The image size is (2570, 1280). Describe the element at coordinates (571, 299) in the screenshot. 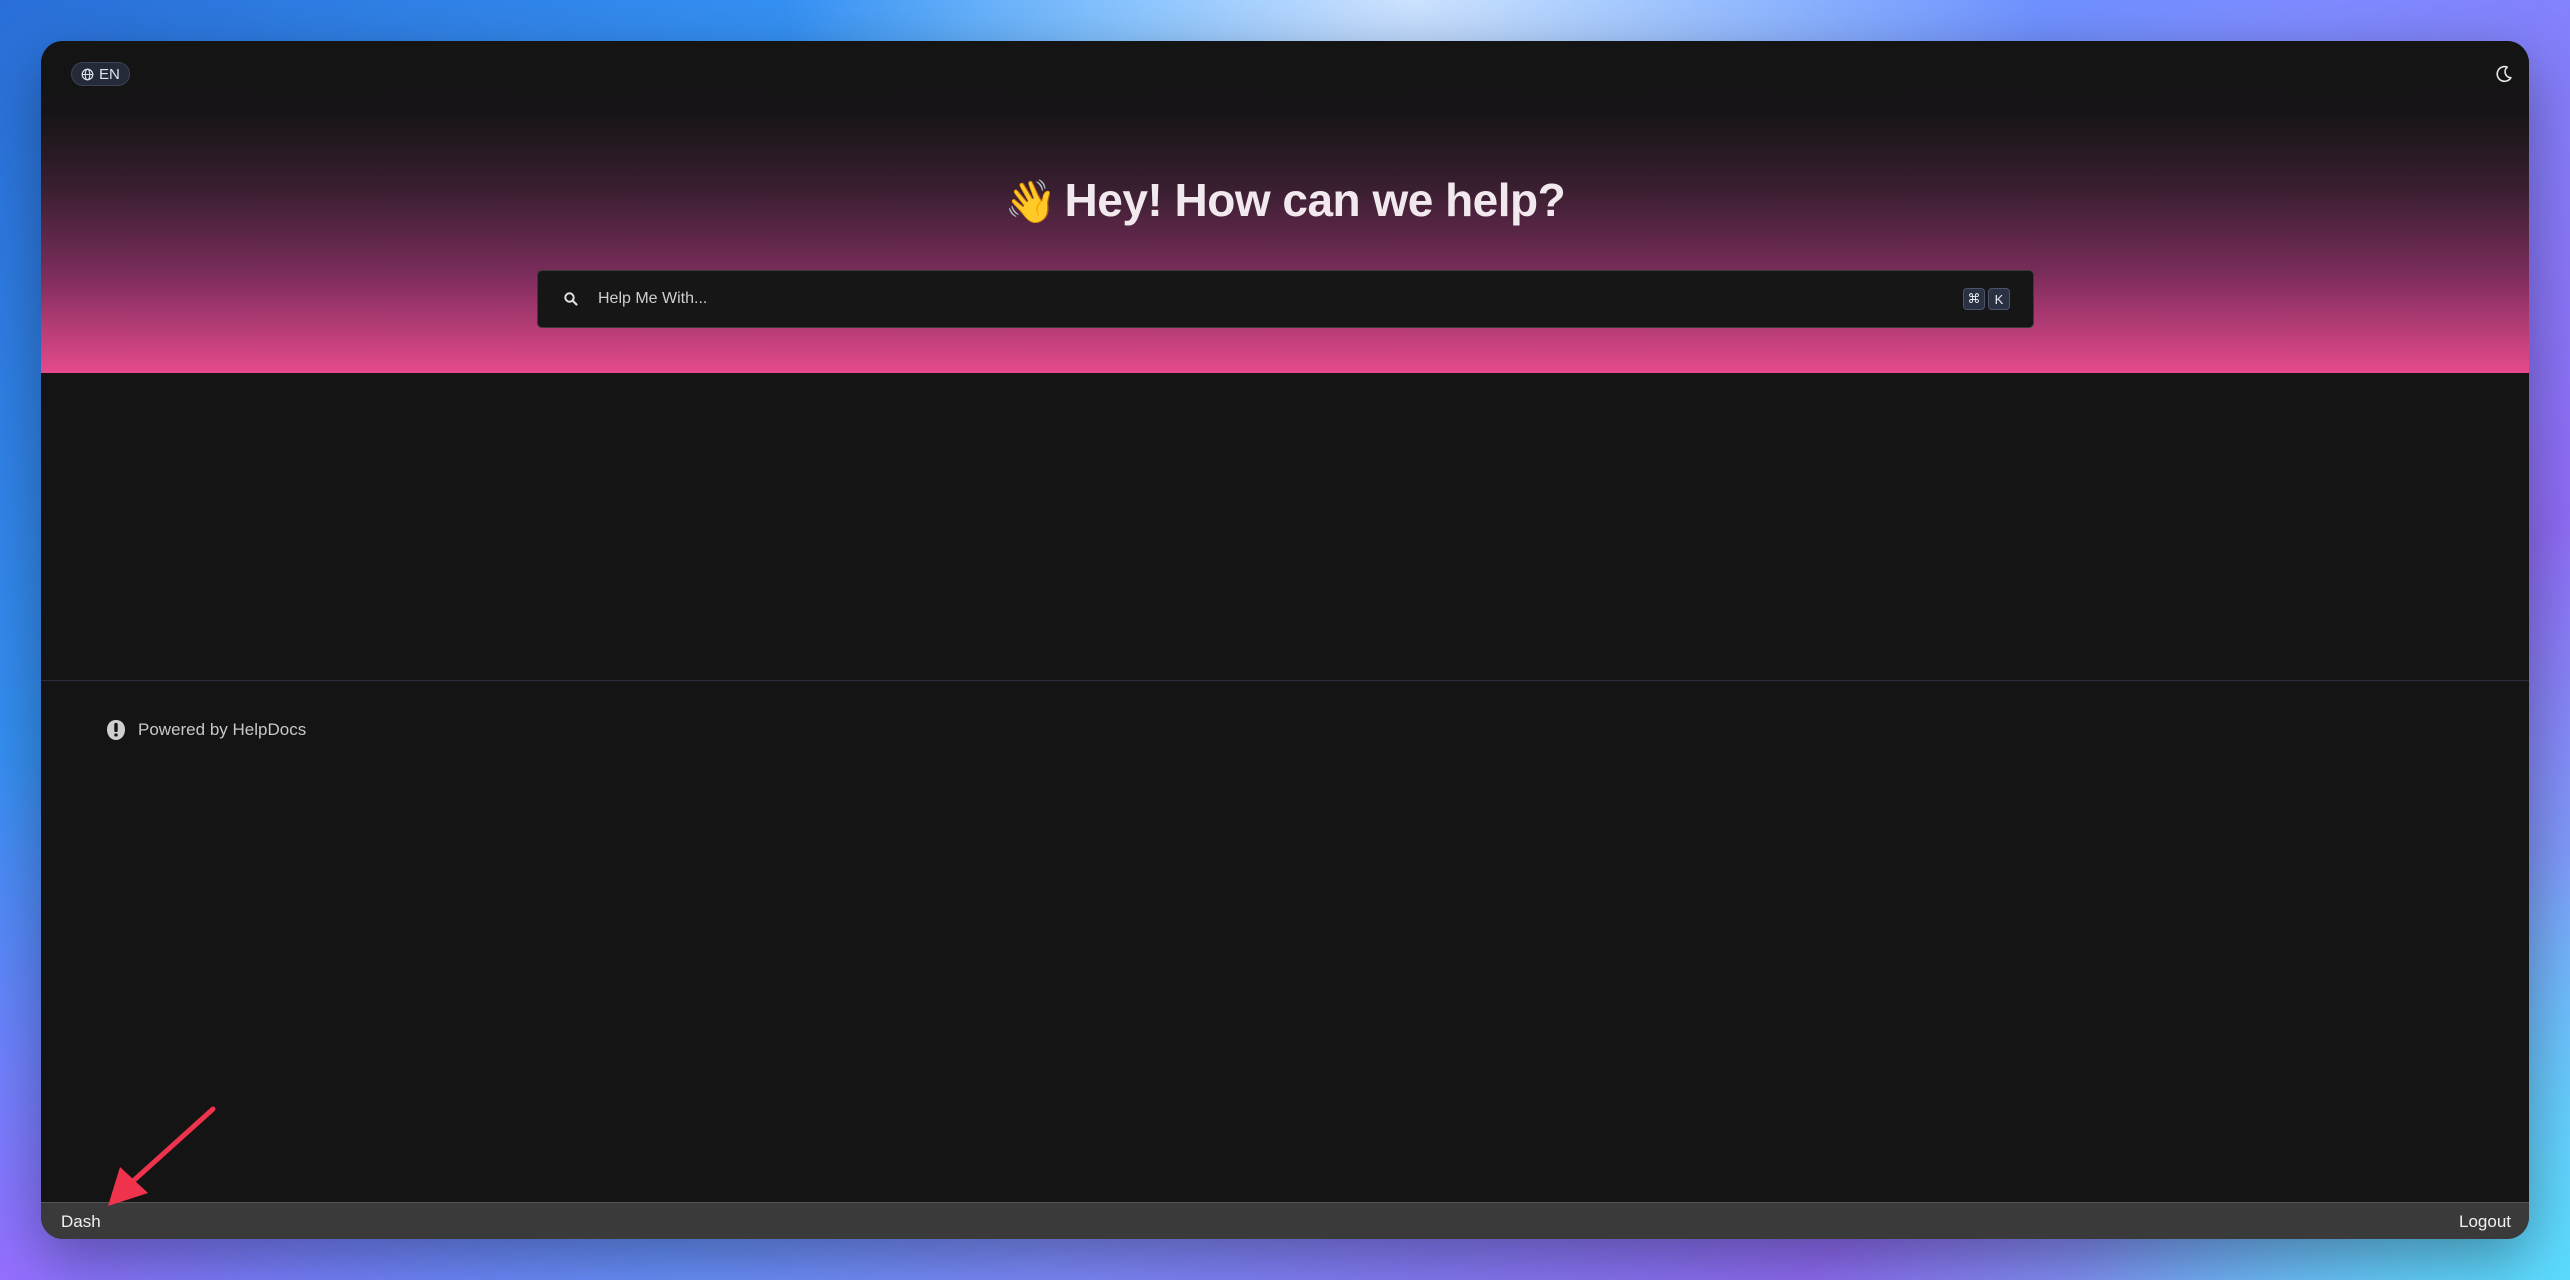

I see `search-icon` at that location.